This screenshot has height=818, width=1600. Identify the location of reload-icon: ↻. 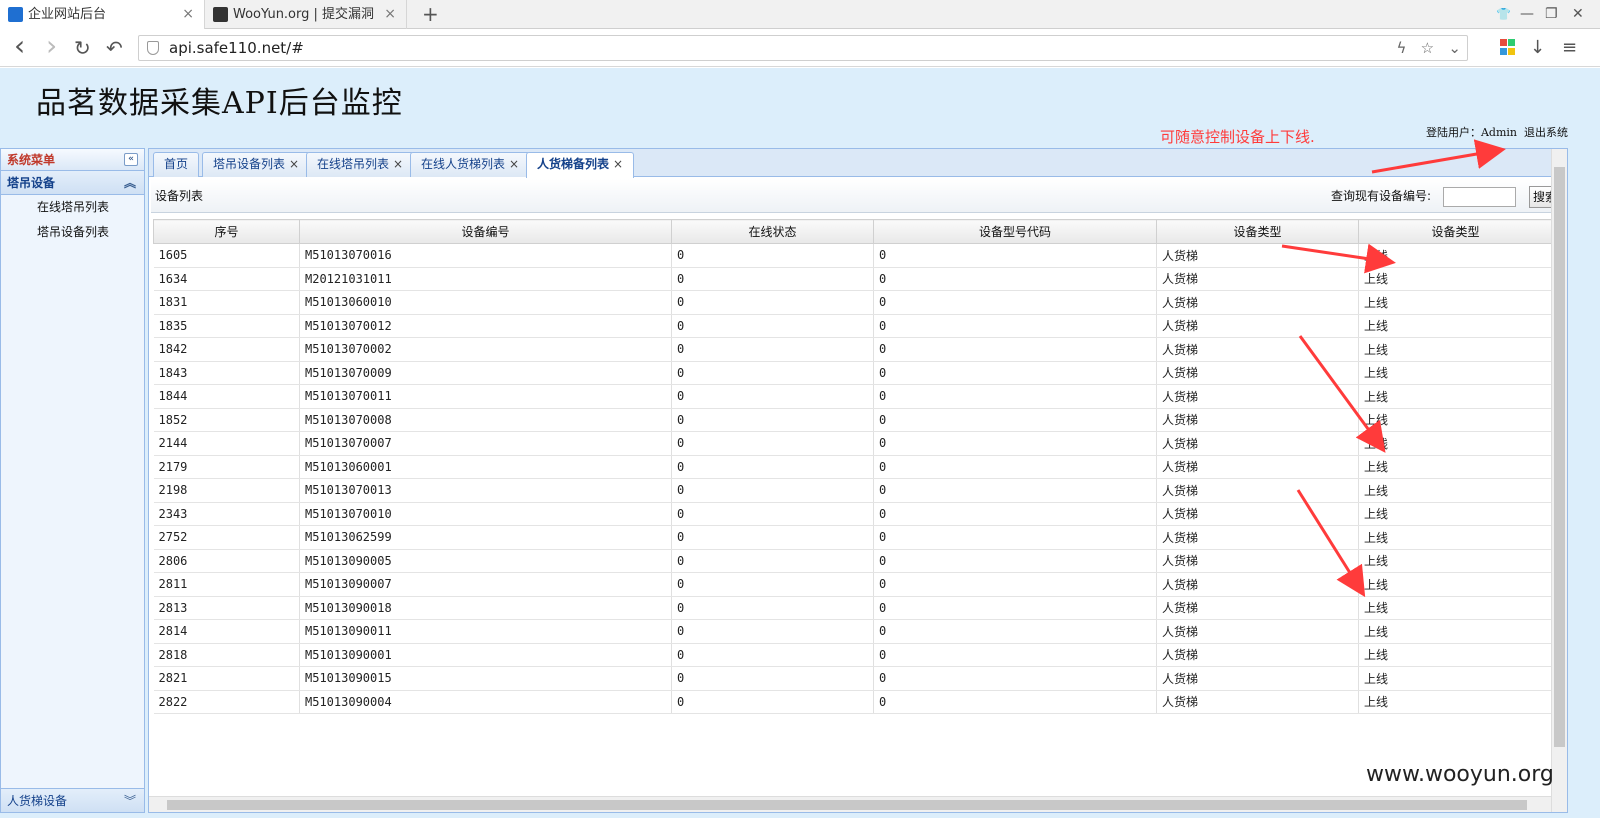
(82, 48).